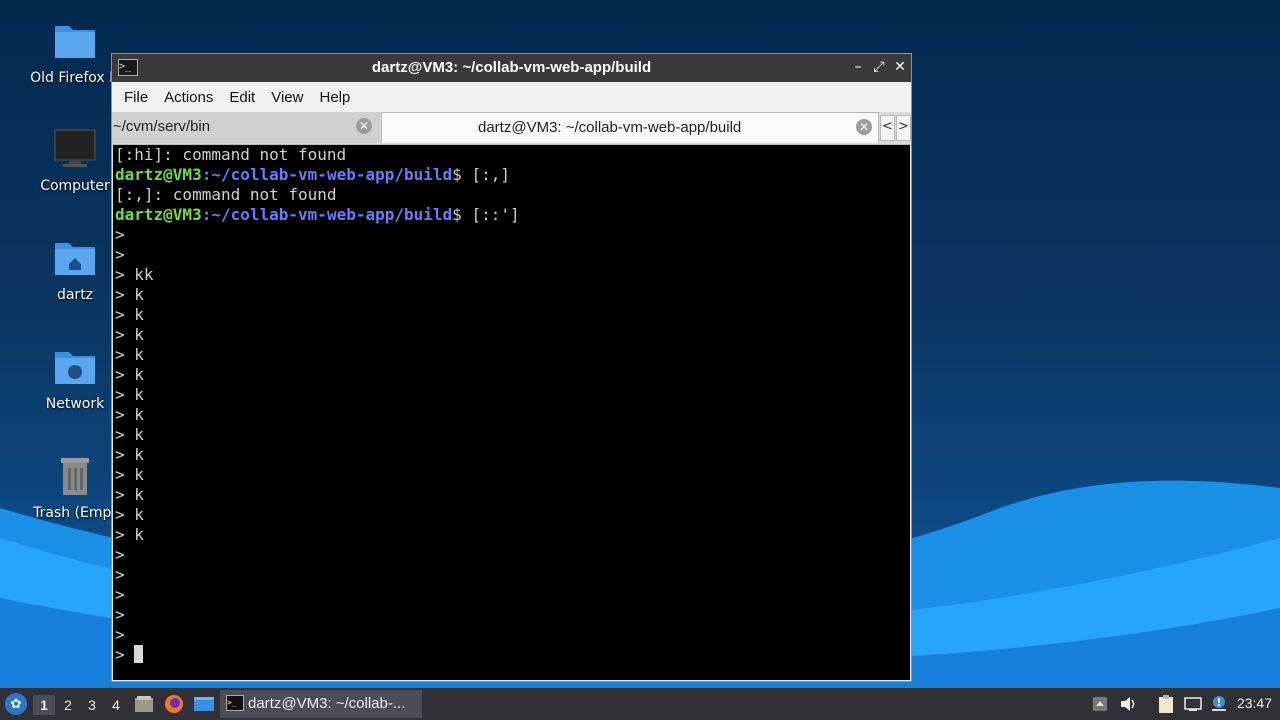  I want to click on notification-icon, so click(1219, 704).